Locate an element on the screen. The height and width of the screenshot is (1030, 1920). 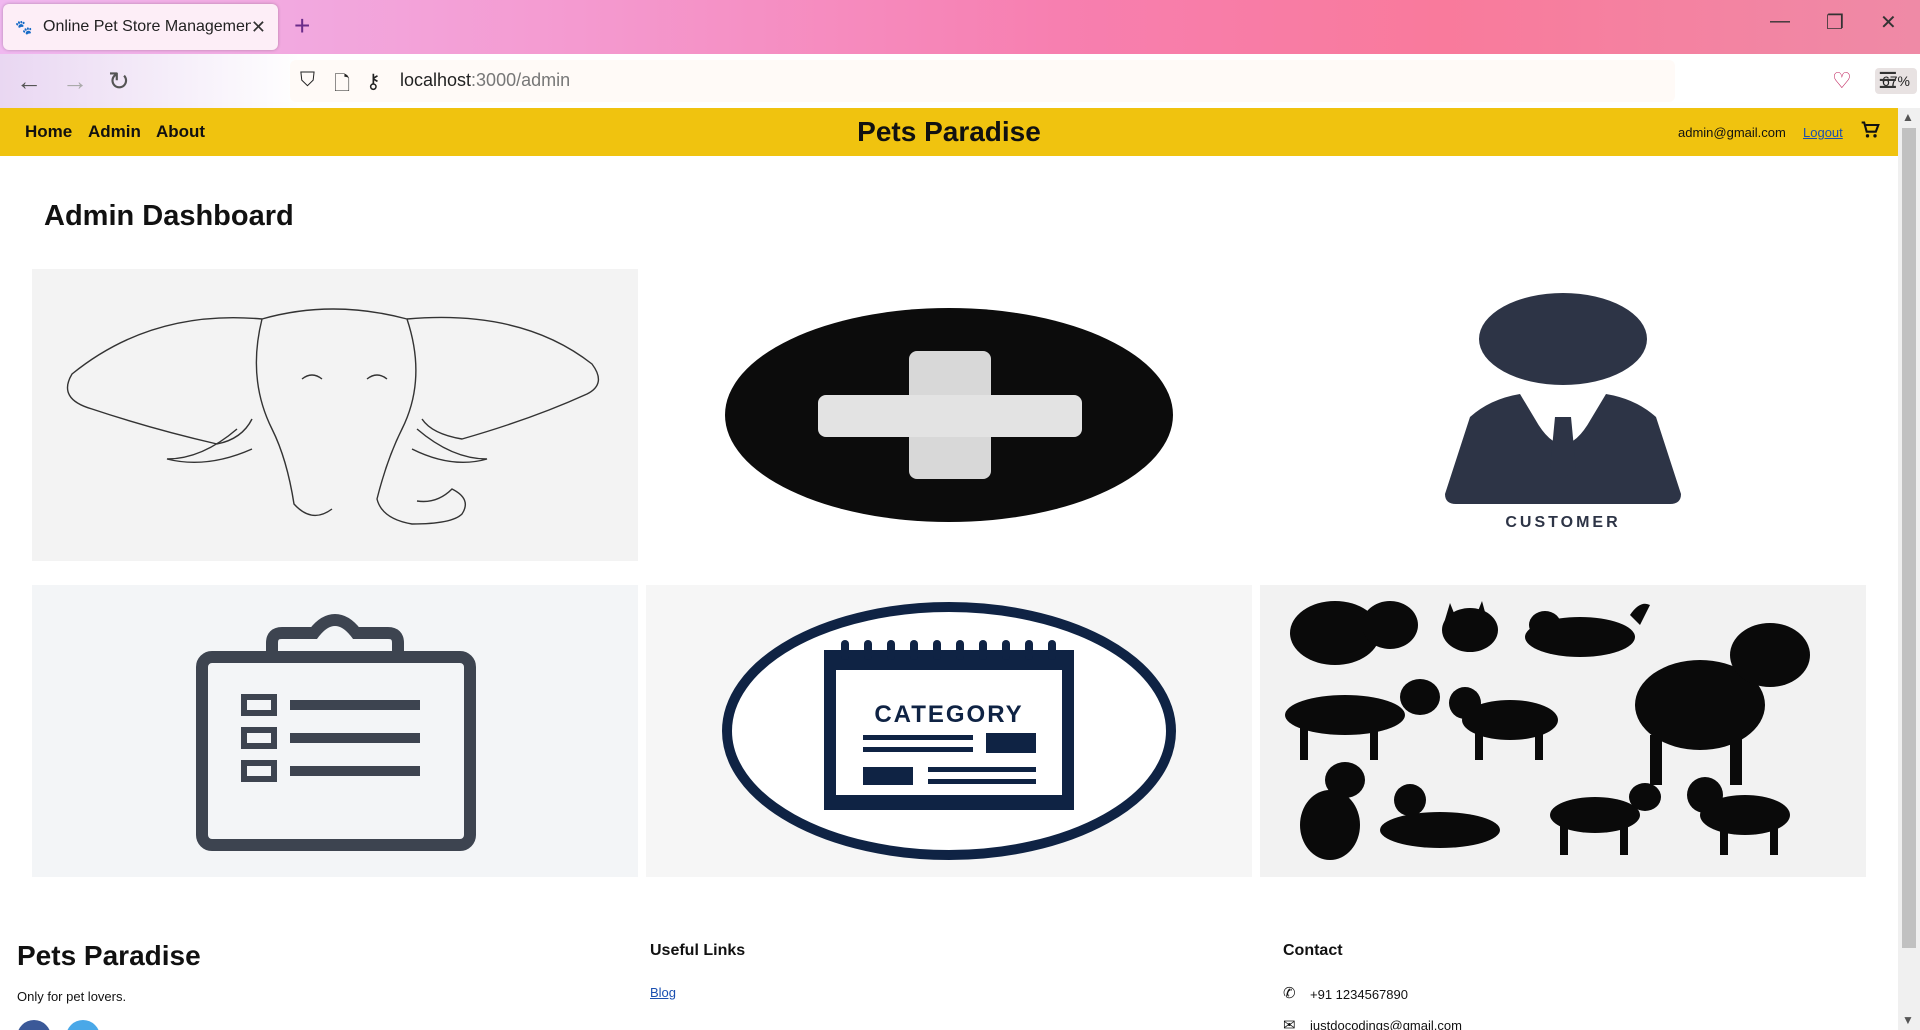
footer-brand: Pets Paradise is located at coordinates (109, 955).